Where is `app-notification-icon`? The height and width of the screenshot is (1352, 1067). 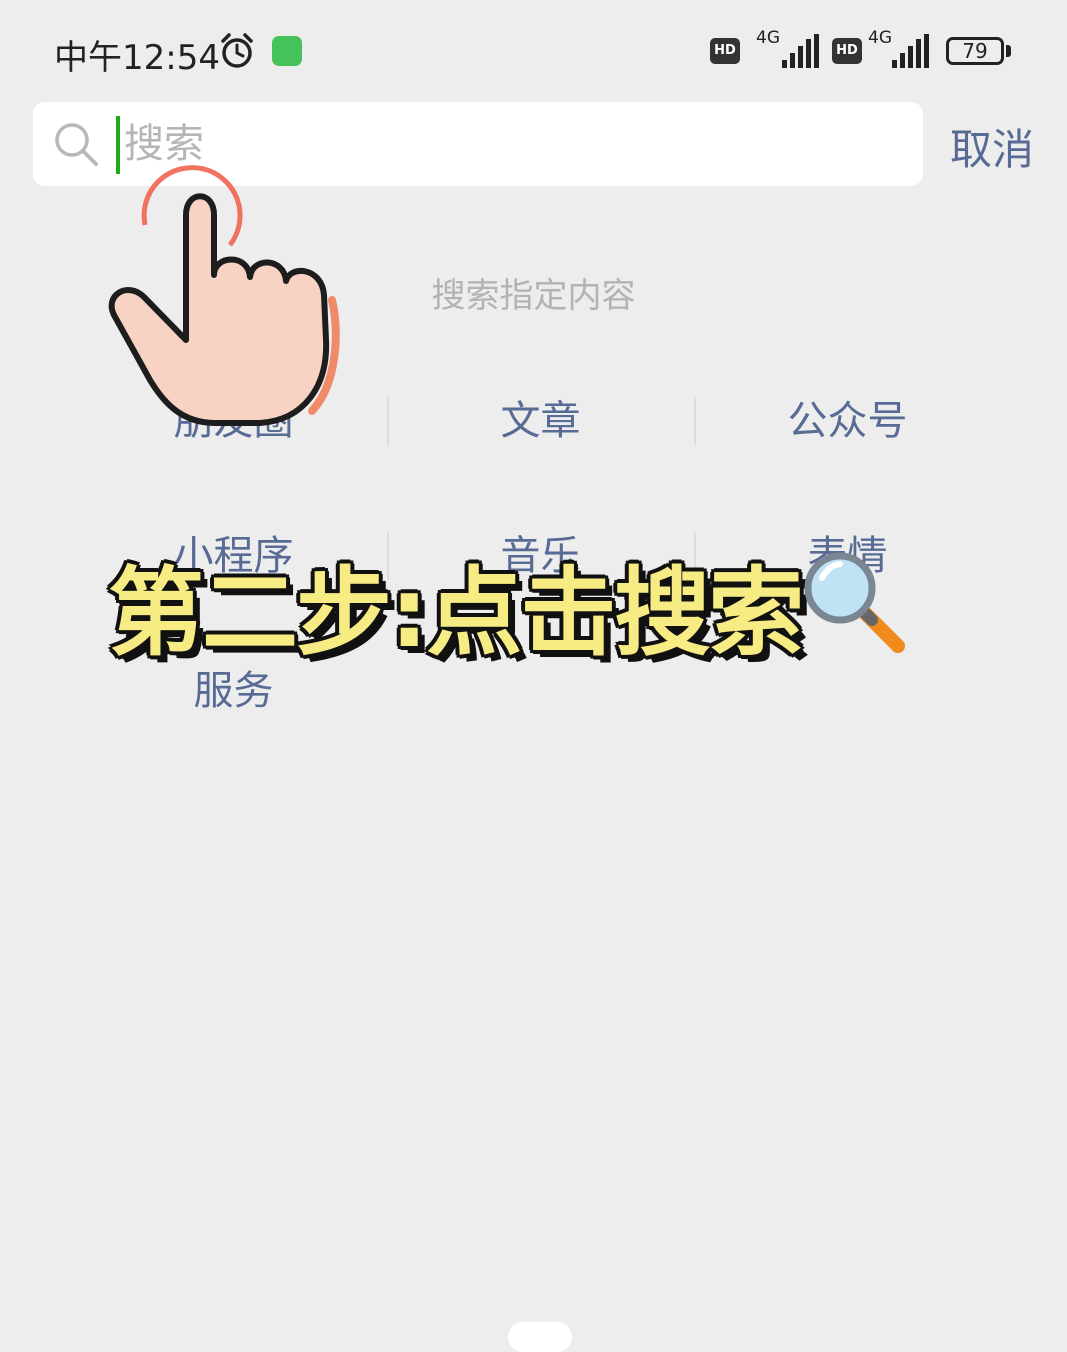
app-notification-icon is located at coordinates (287, 51).